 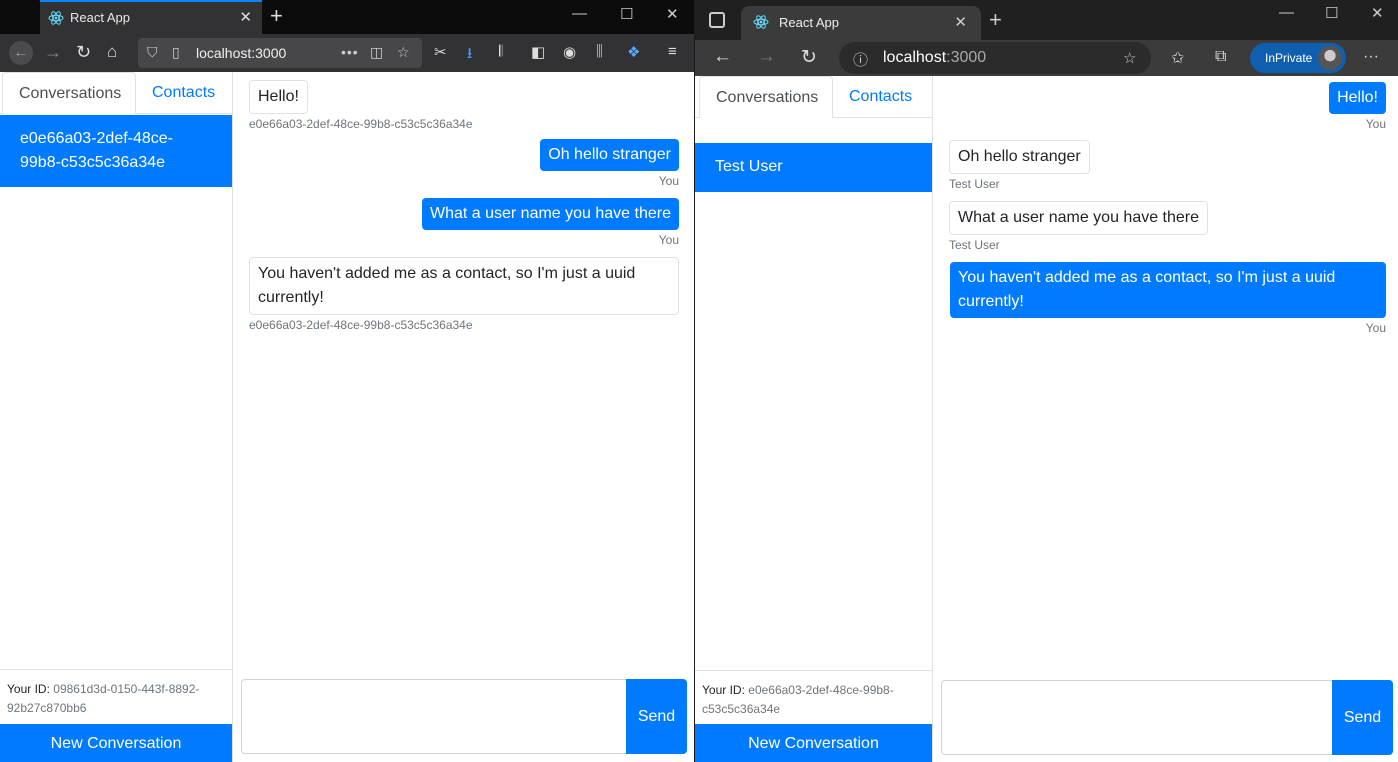 I want to click on message: What a user name you have there You, so click(x=550, y=222).